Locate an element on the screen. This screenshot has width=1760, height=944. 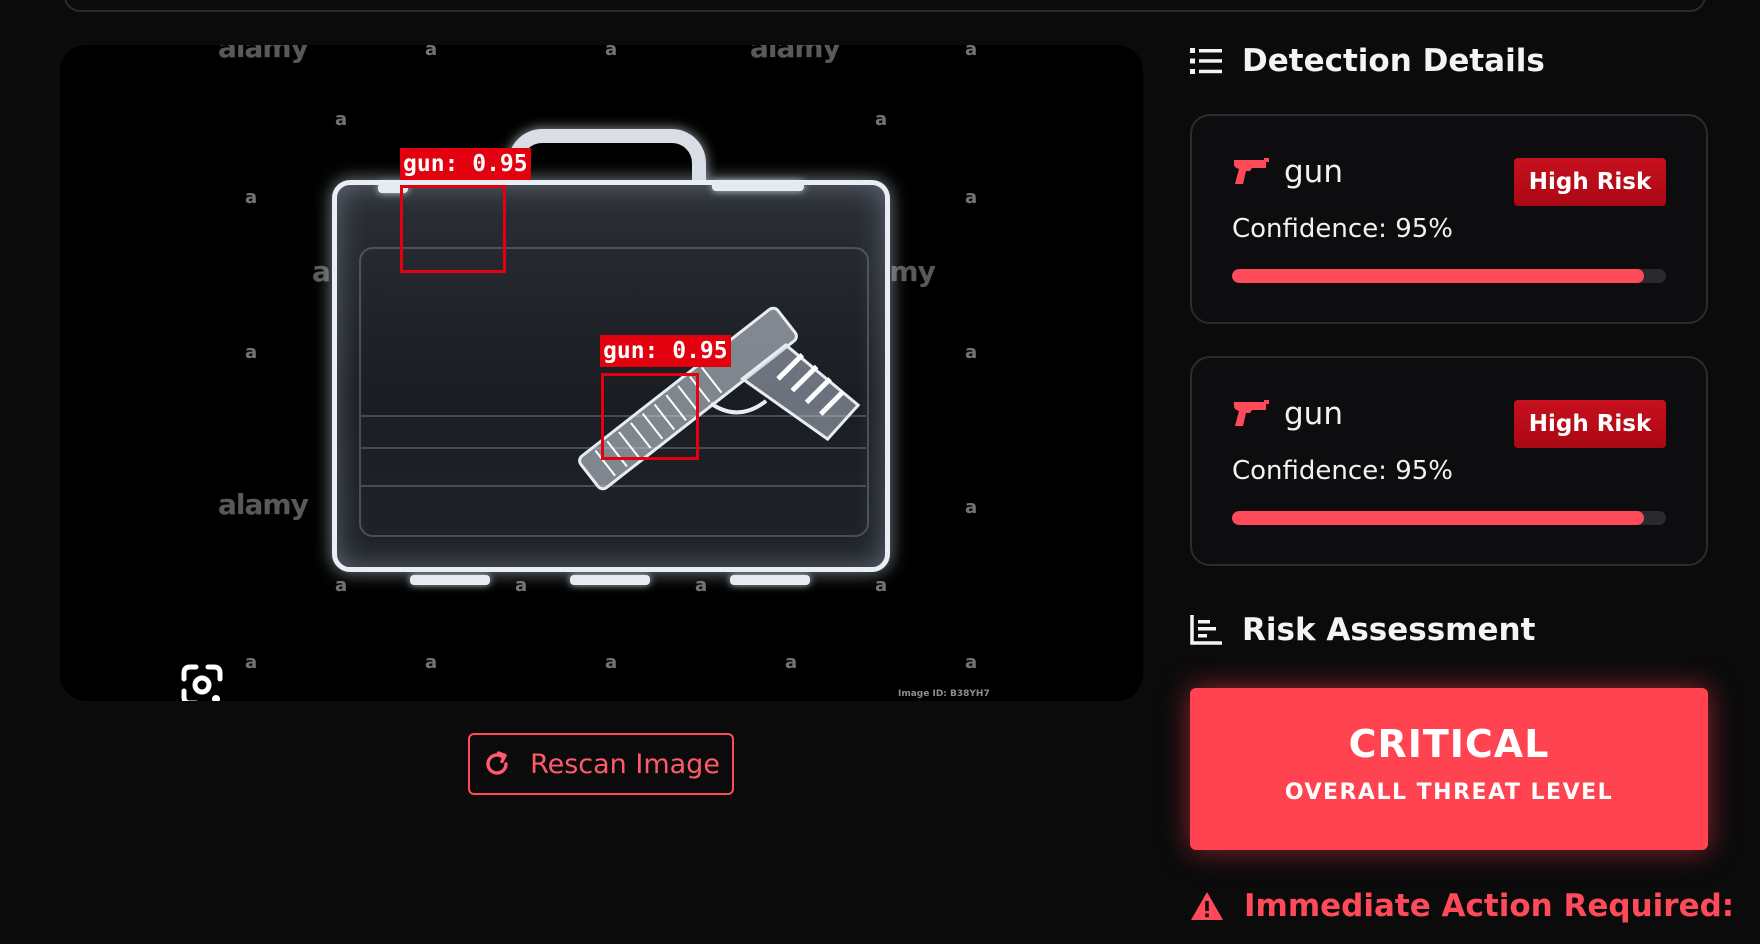
list-icon is located at coordinates (1206, 61).